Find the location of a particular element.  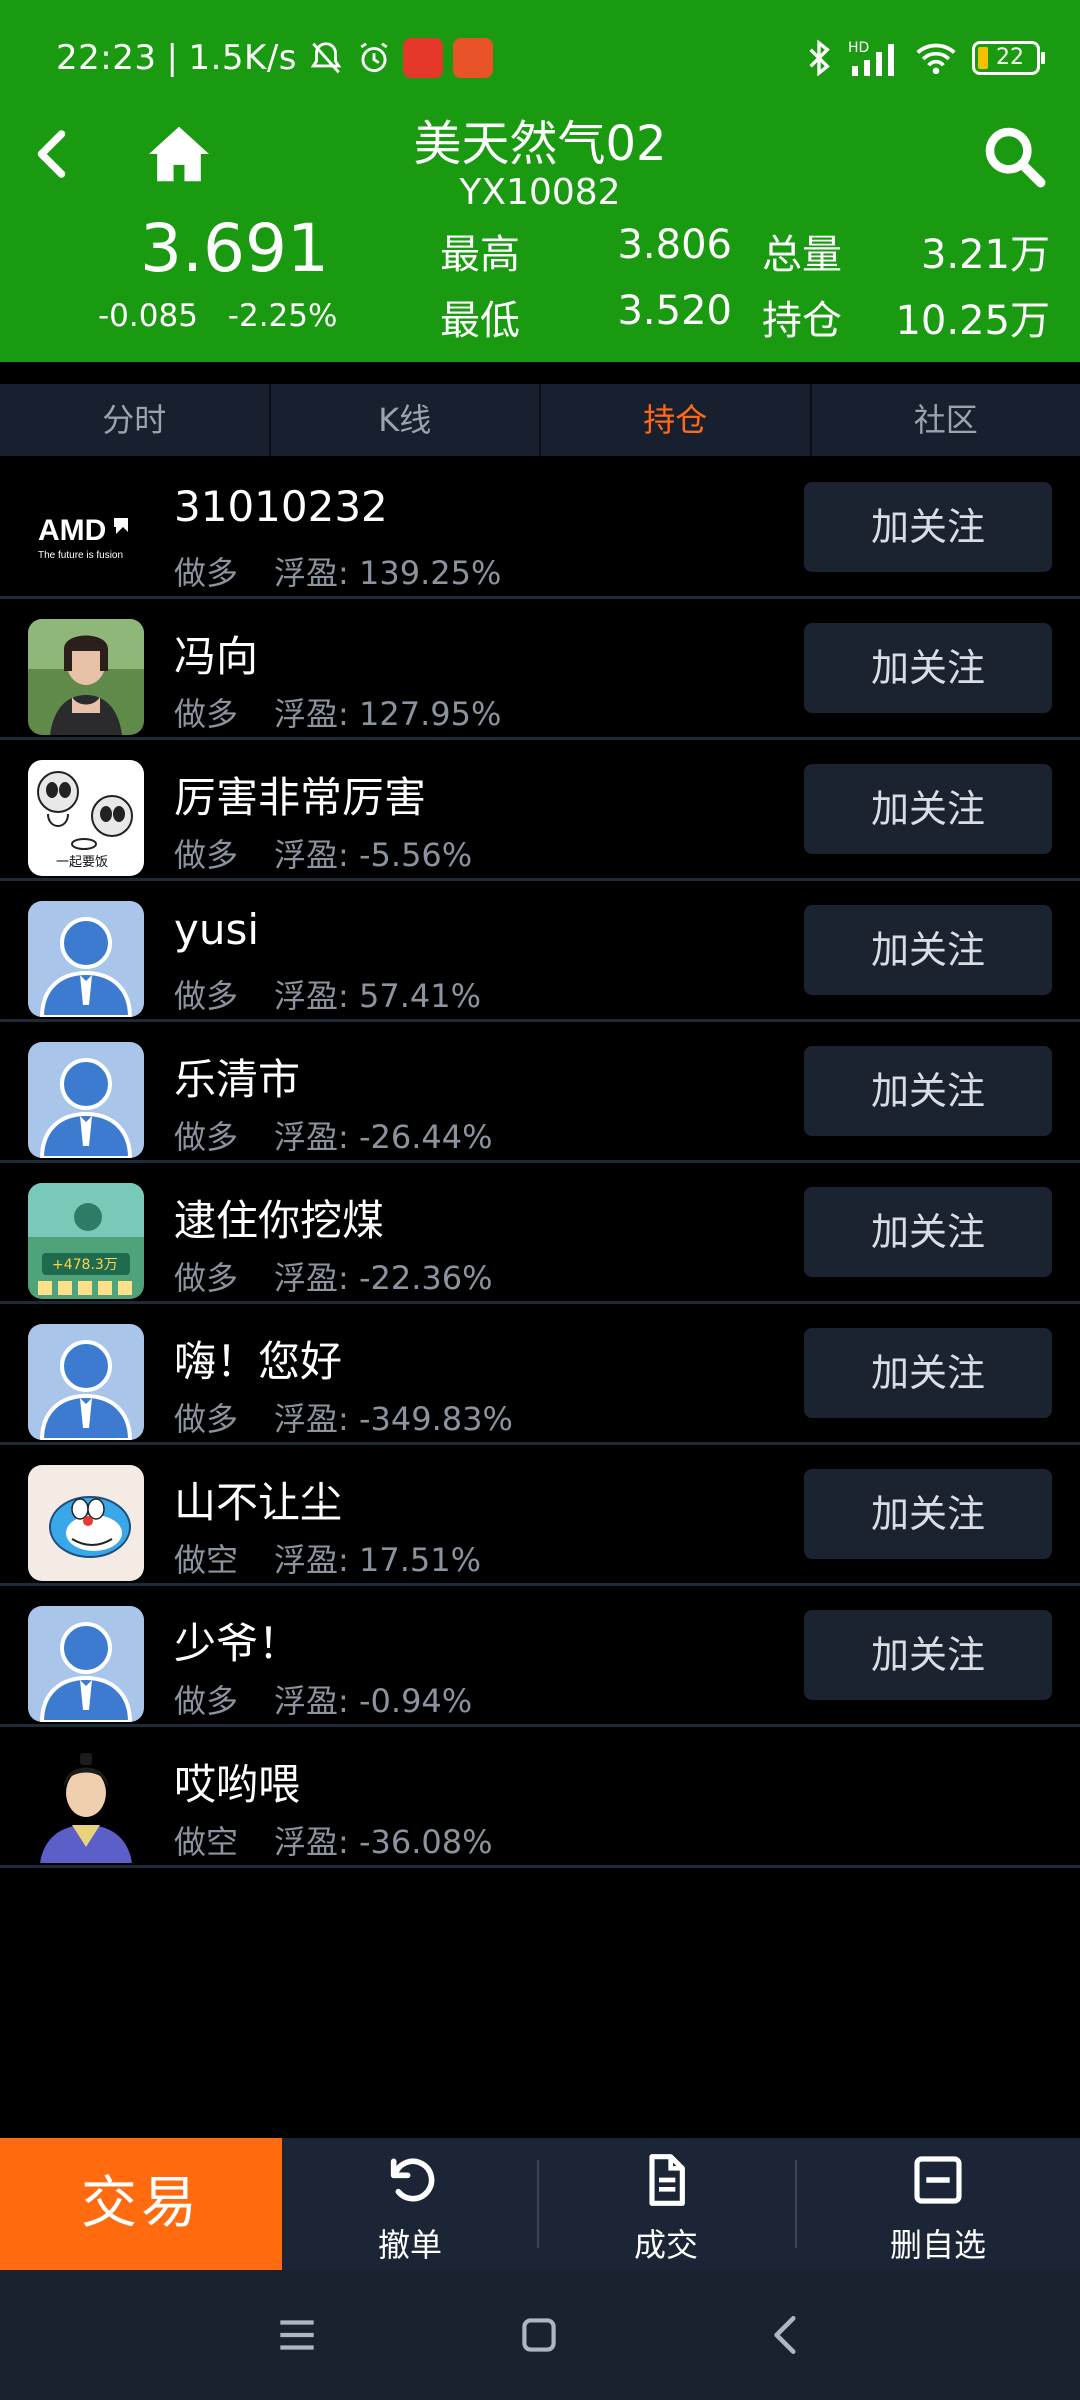

list-item: 嗨！您好 做多 浮盈: -349.83% 加关注 is located at coordinates (540, 1374).